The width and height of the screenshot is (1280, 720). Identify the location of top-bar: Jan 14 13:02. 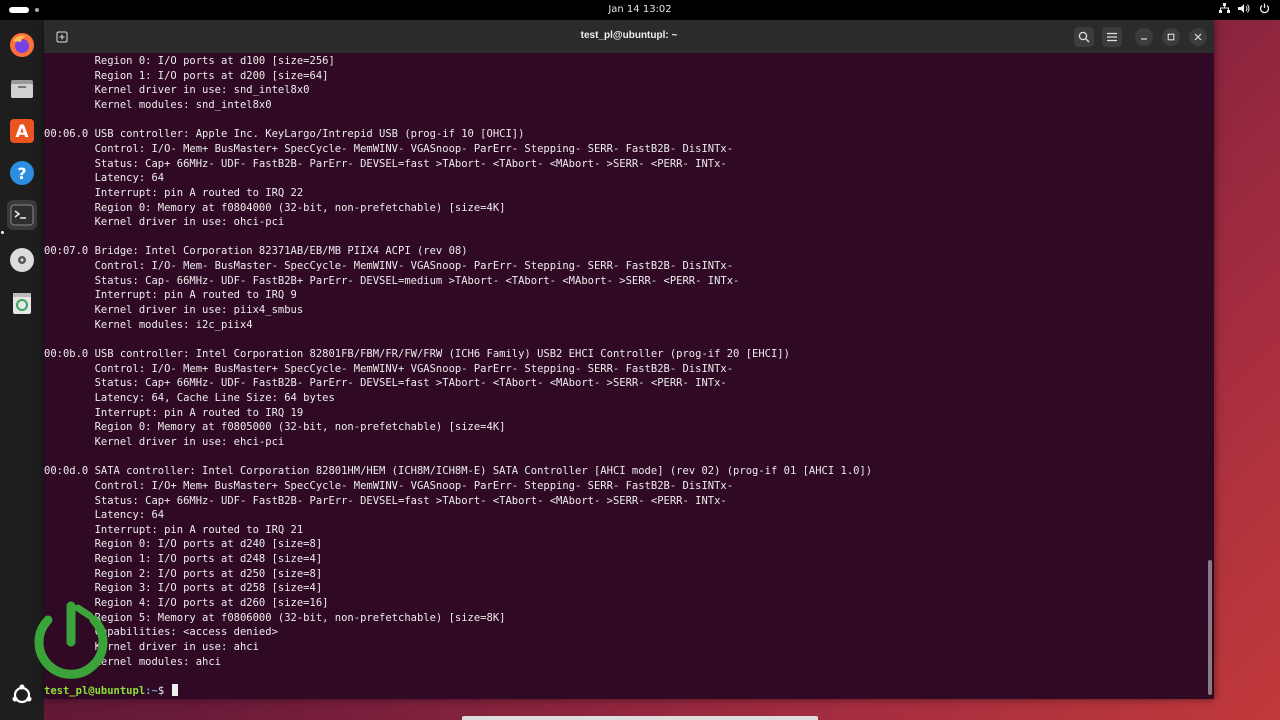
(640, 10).